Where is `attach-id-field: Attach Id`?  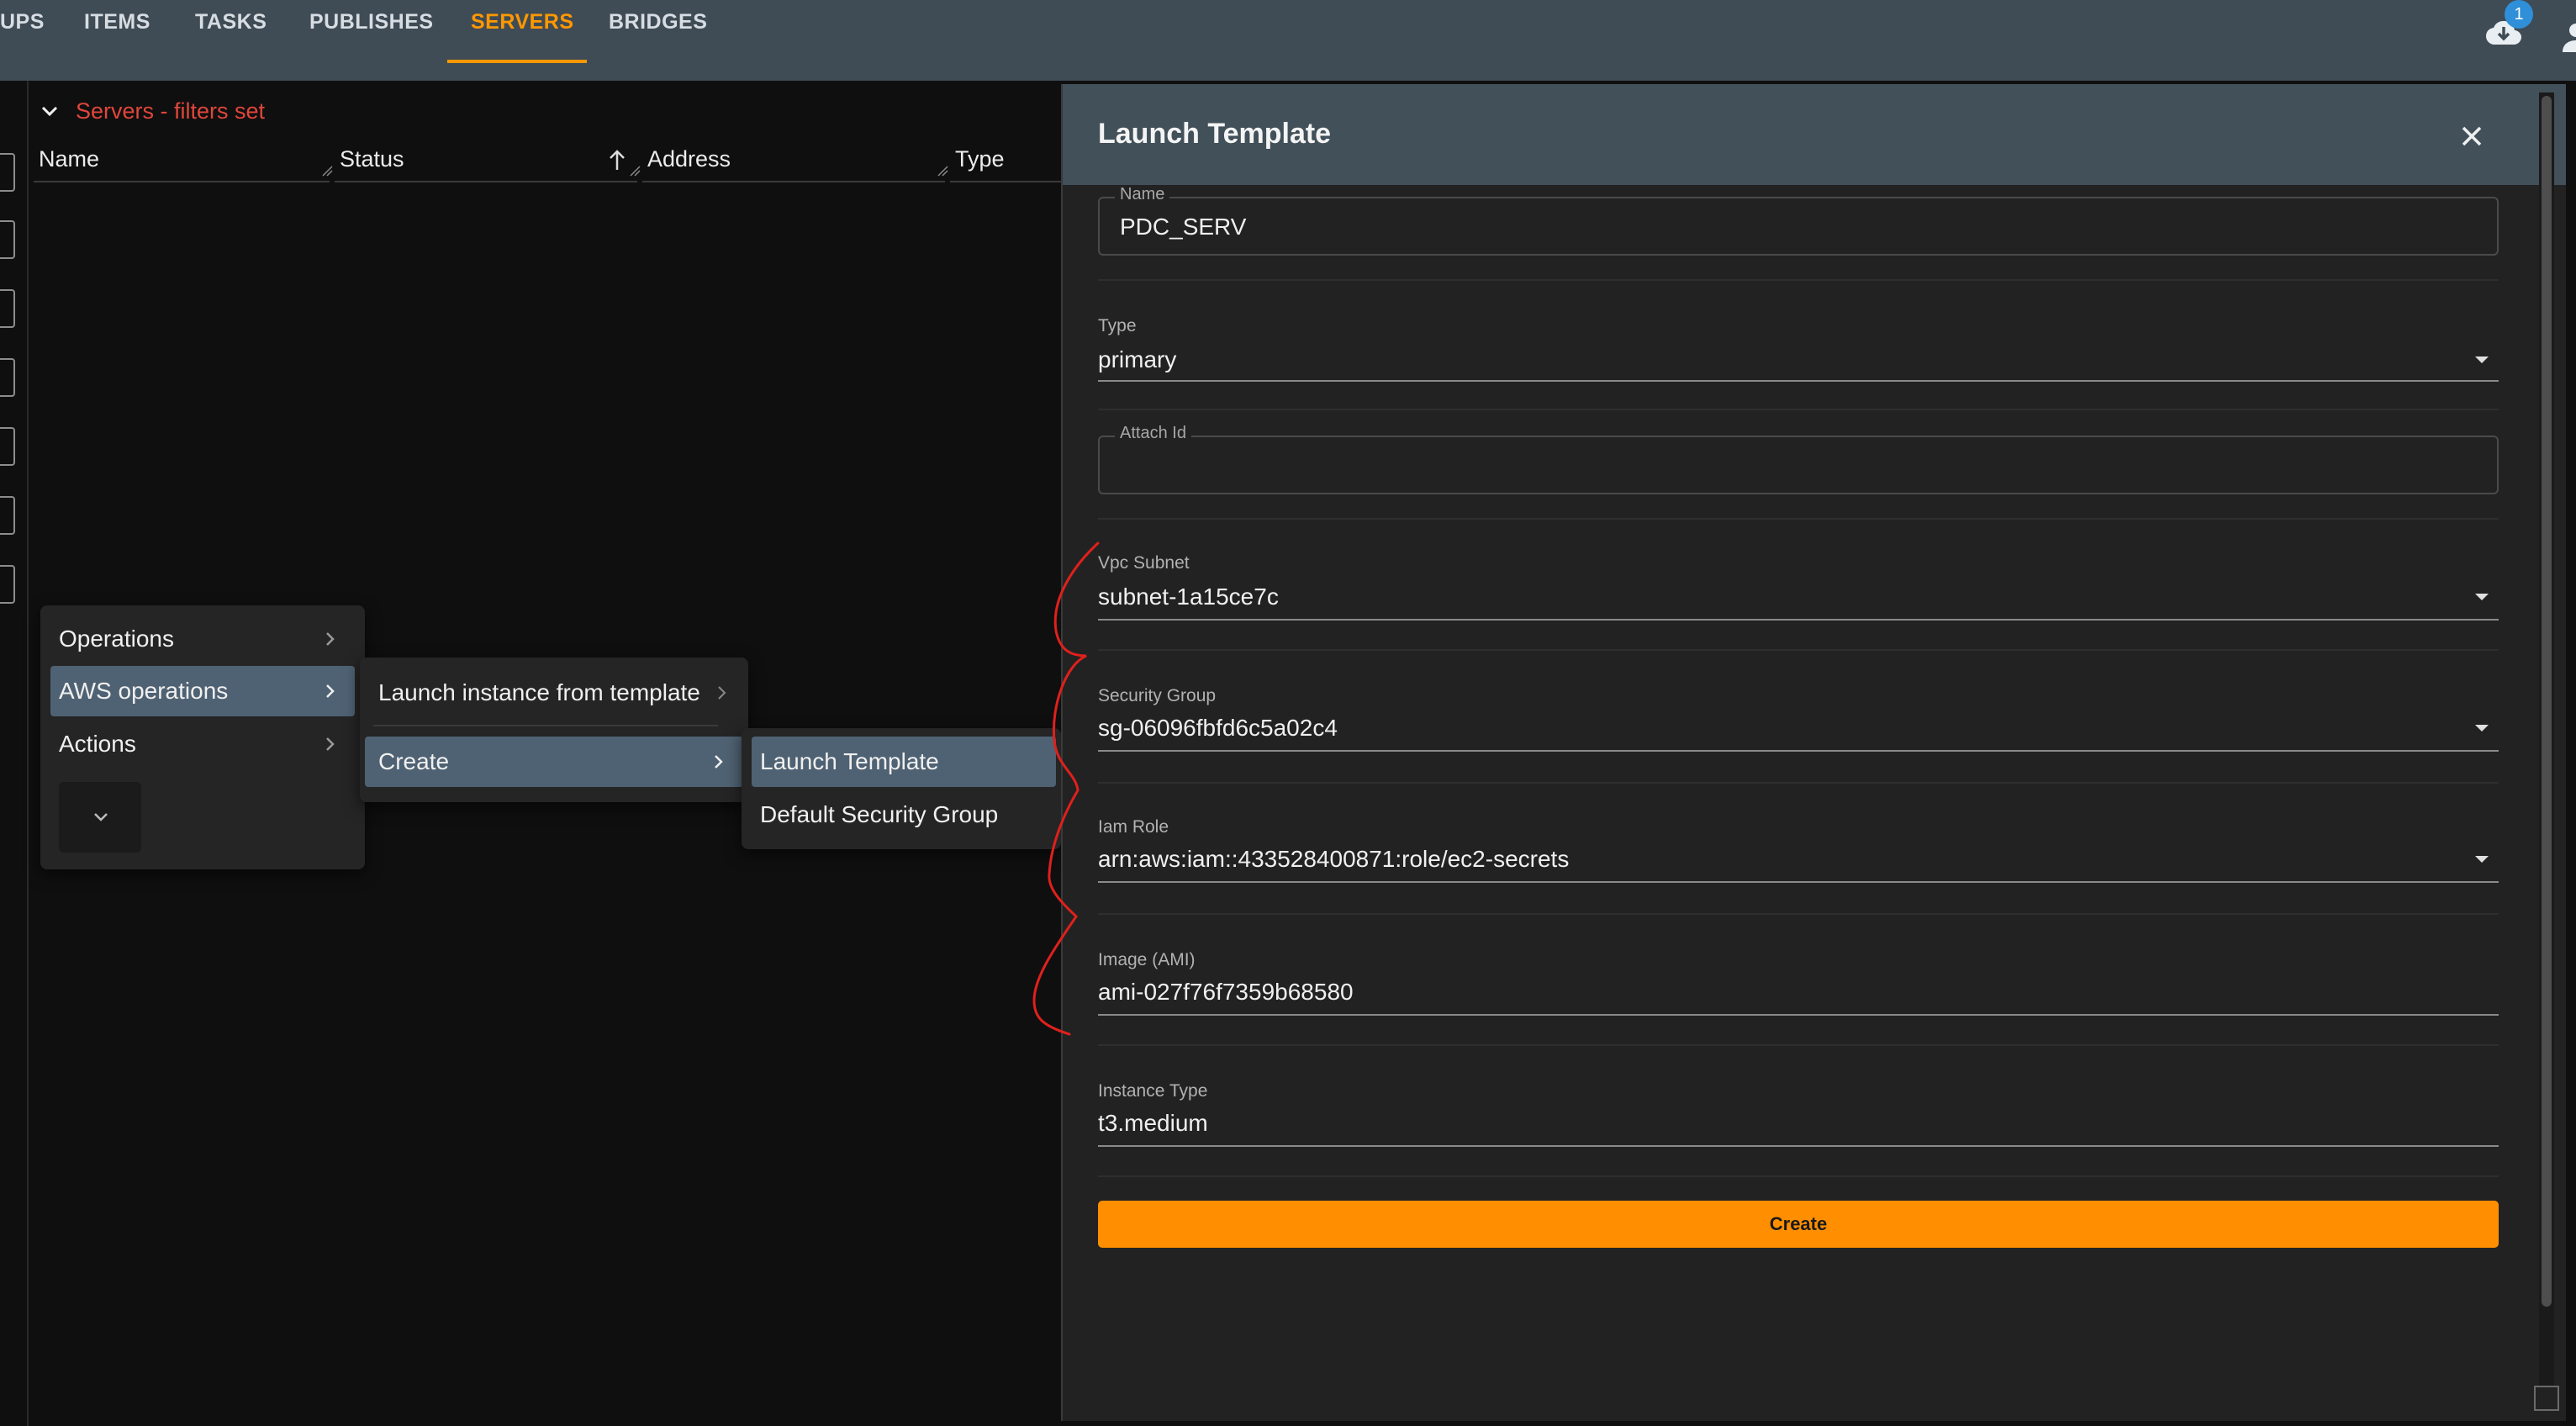
attach-id-field: Attach Id is located at coordinates (1798, 459).